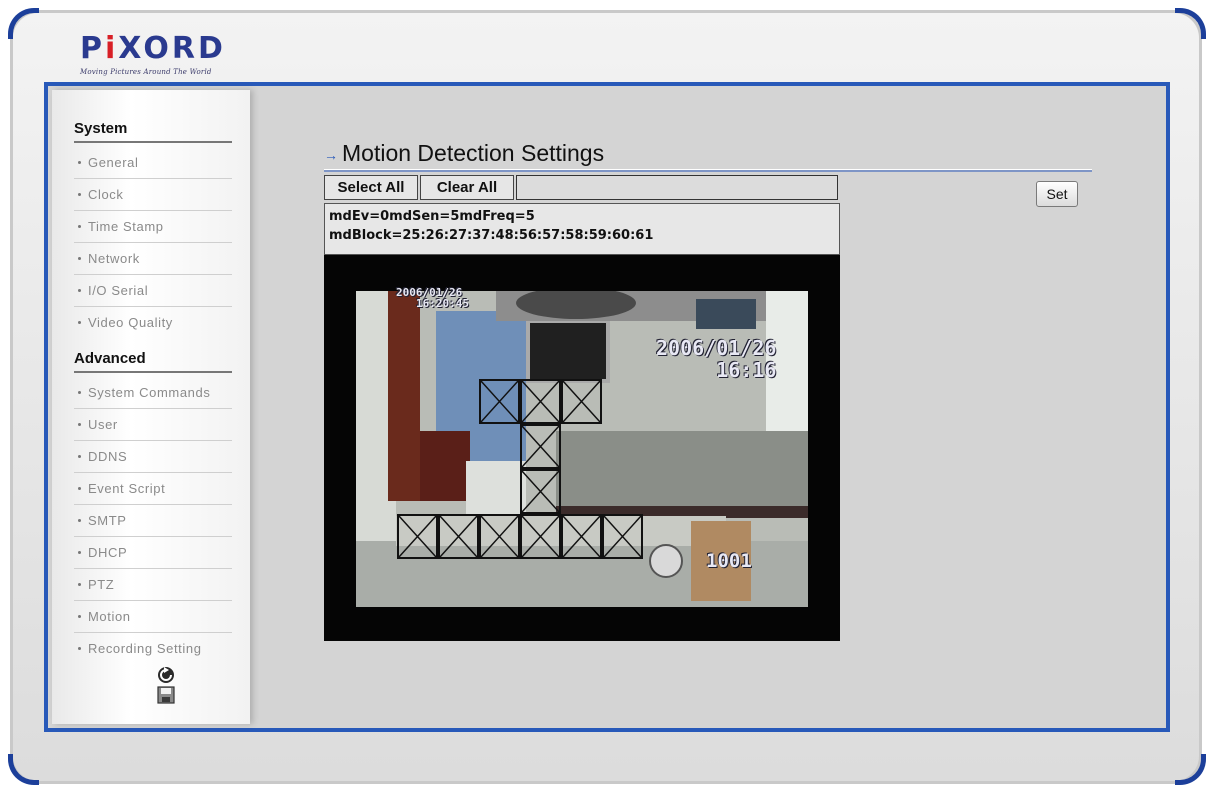 This screenshot has width=1214, height=789. What do you see at coordinates (331, 154) in the screenshot?
I see `arrow-right-icon: →` at bounding box center [331, 154].